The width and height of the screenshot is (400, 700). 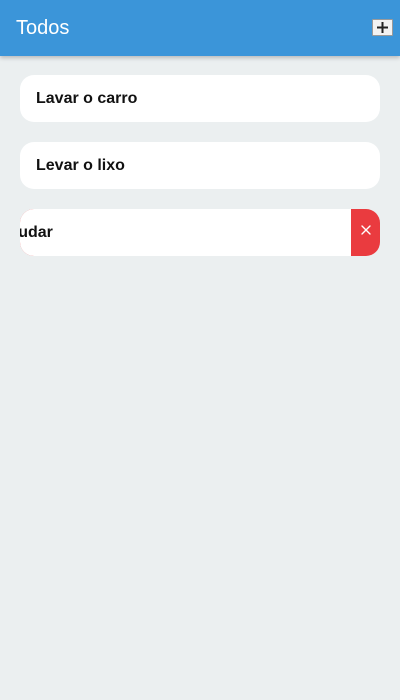 What do you see at coordinates (80, 165) in the screenshot?
I see `todo-label: Levar o lixo` at bounding box center [80, 165].